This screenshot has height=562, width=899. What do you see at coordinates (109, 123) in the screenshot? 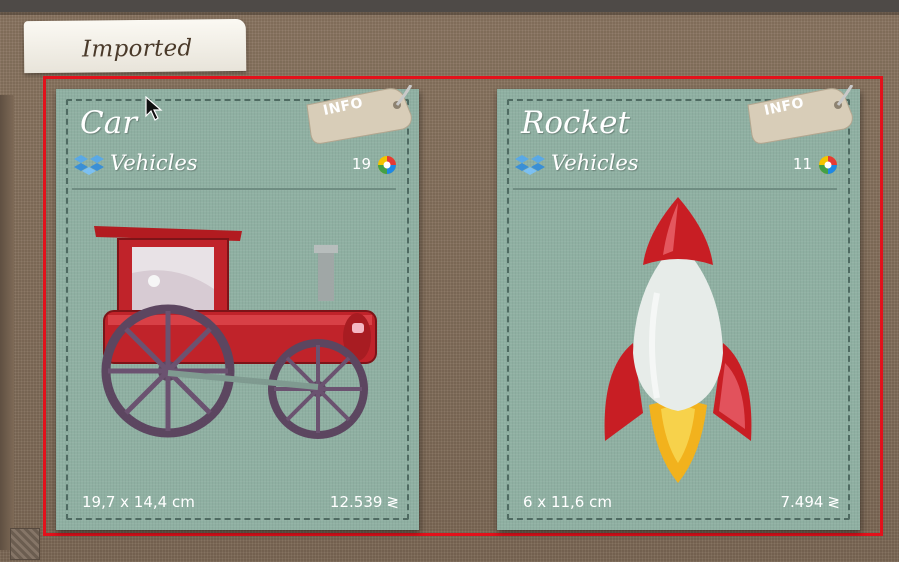
I see `card-title: Car` at bounding box center [109, 123].